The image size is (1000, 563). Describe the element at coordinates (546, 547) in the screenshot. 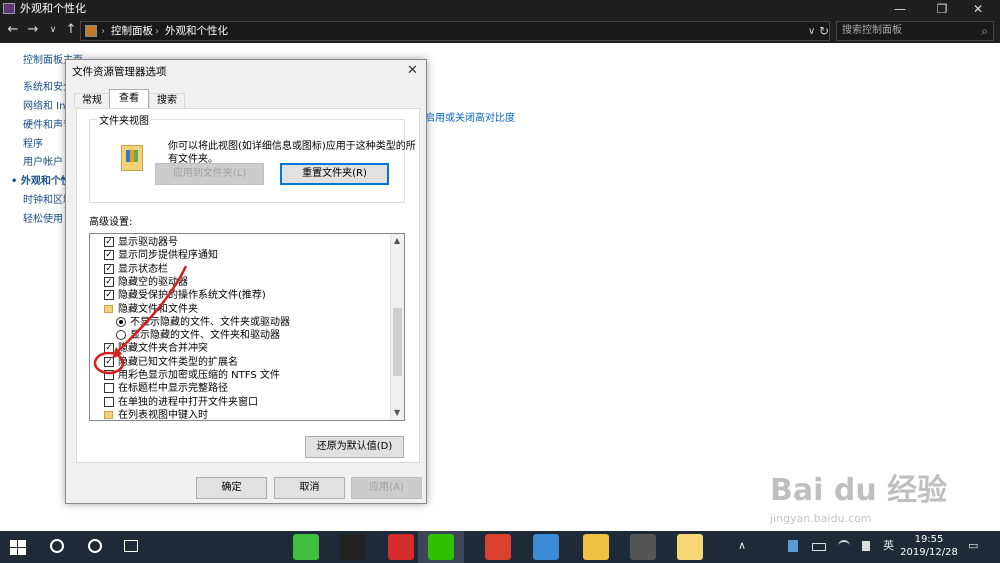

I see `penguin-app-icon` at that location.